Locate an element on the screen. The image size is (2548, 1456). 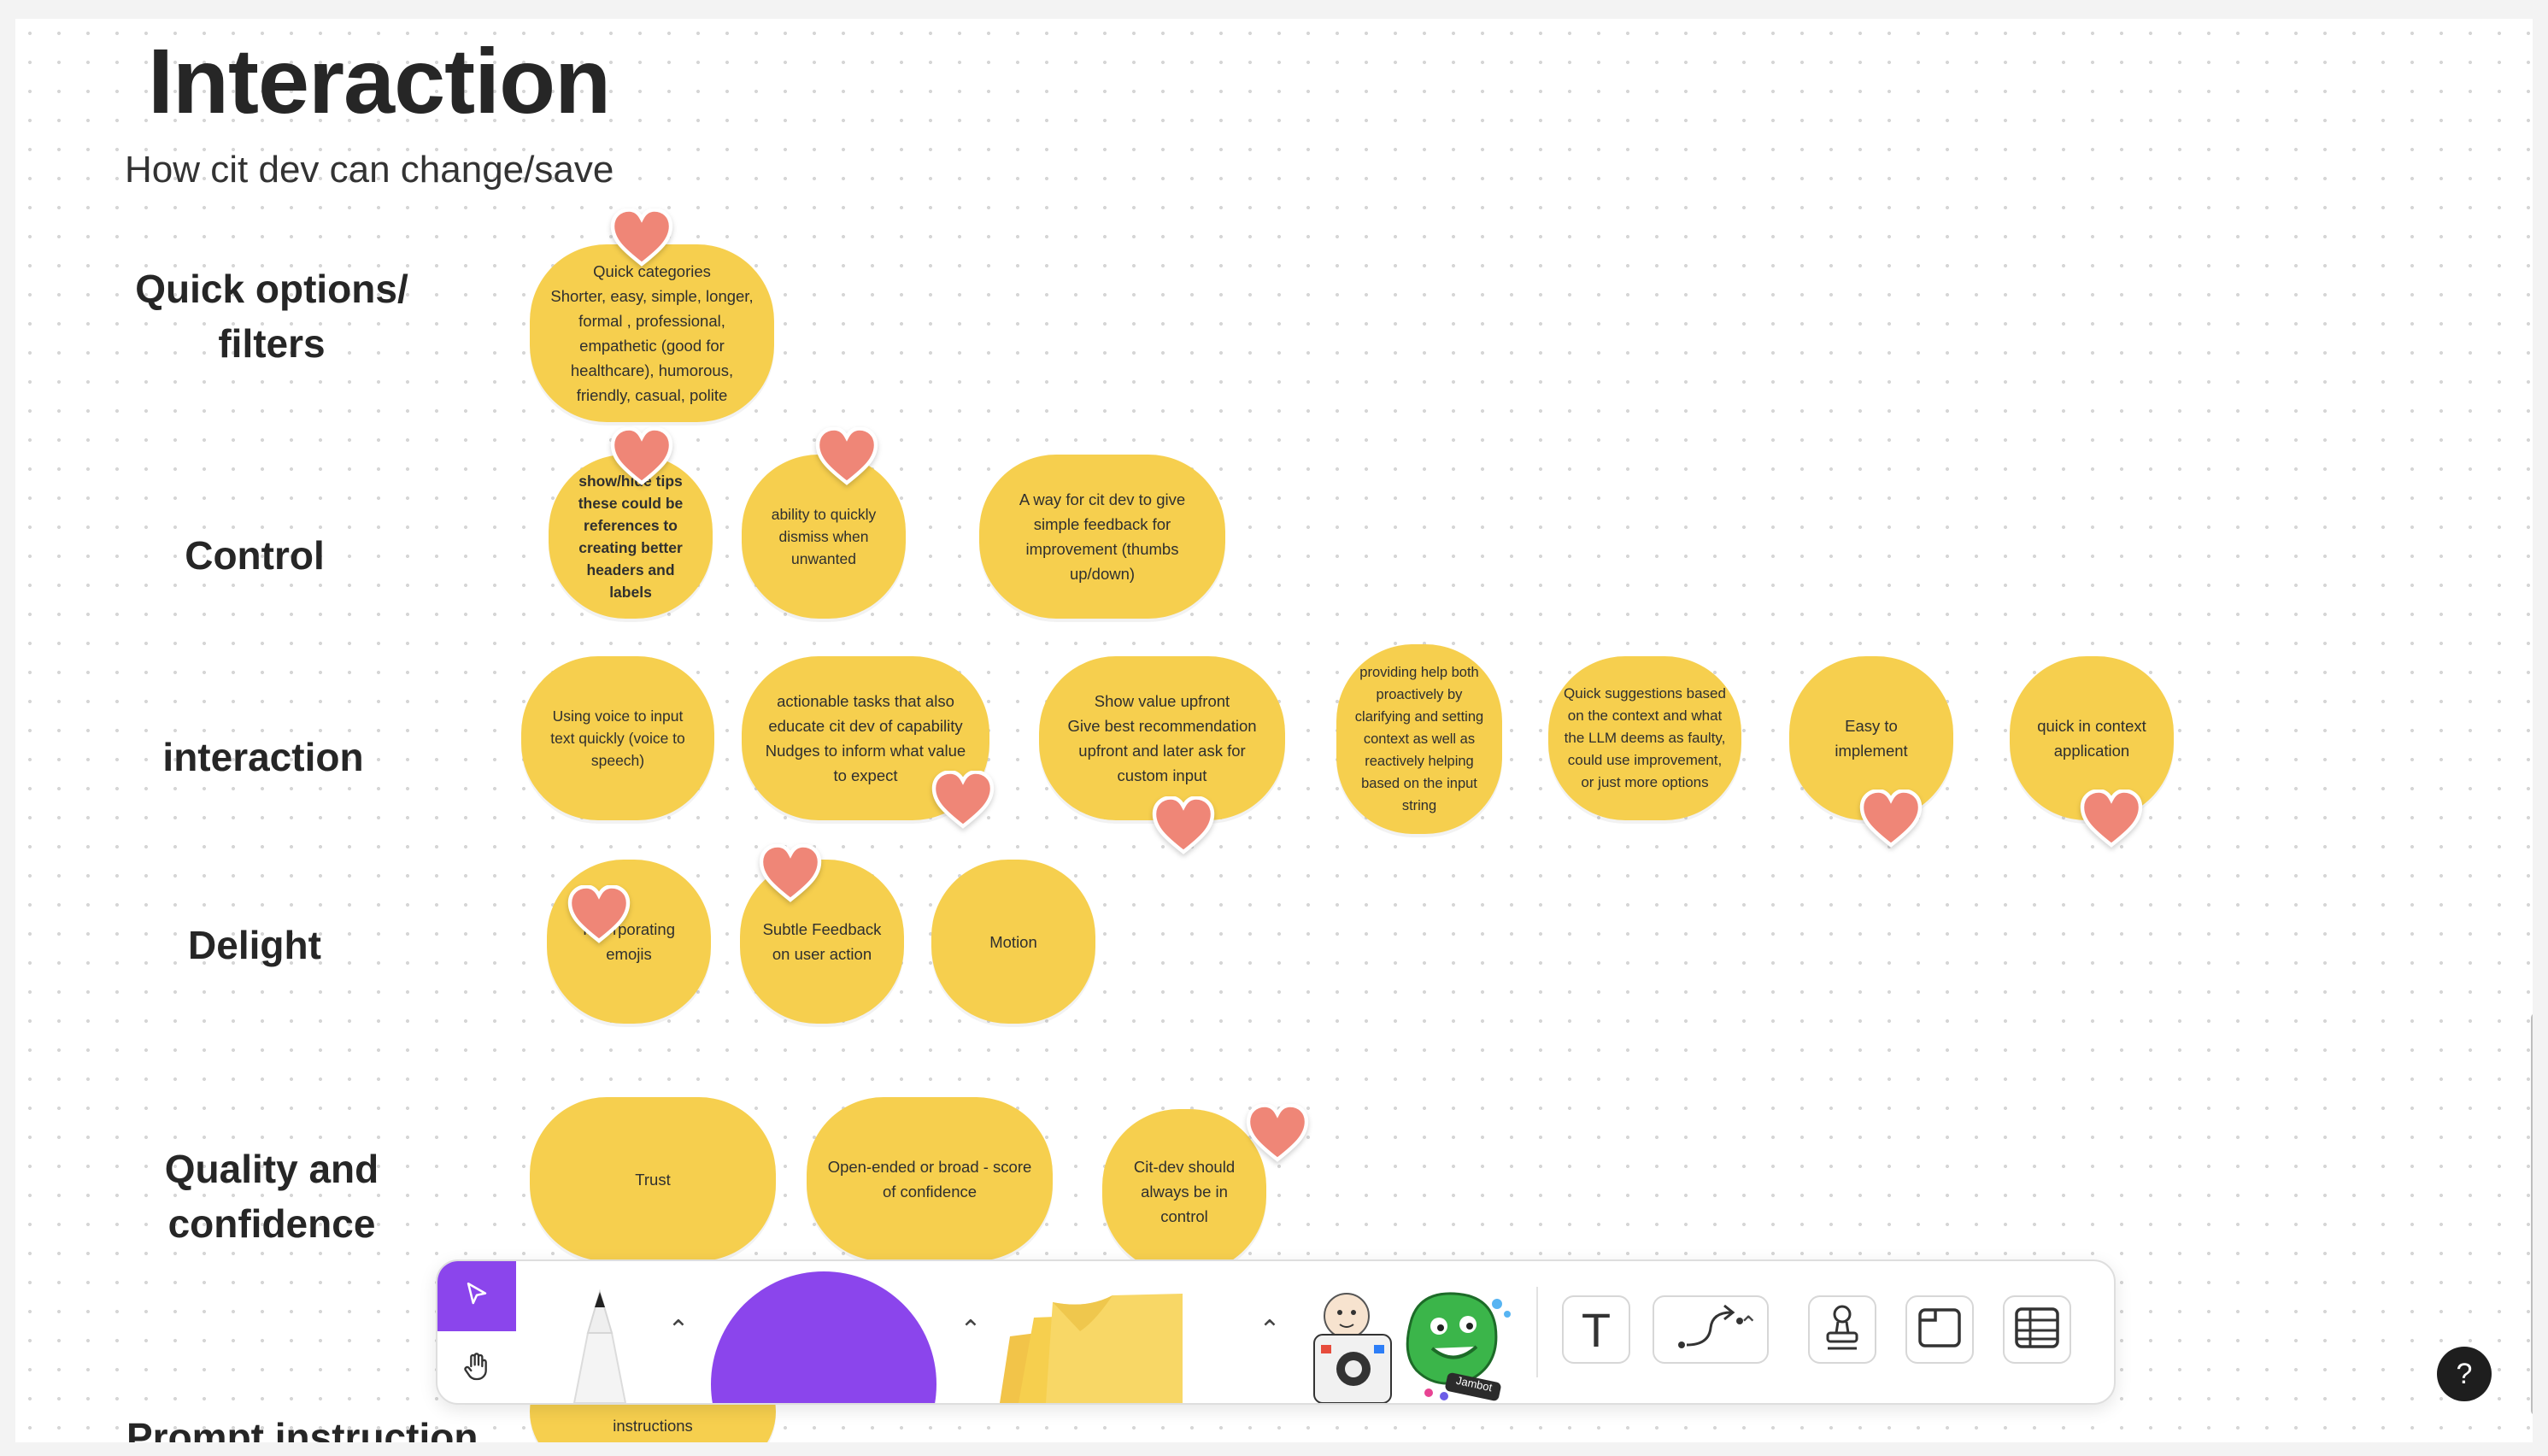
hand-tool-button is located at coordinates (477, 1368).